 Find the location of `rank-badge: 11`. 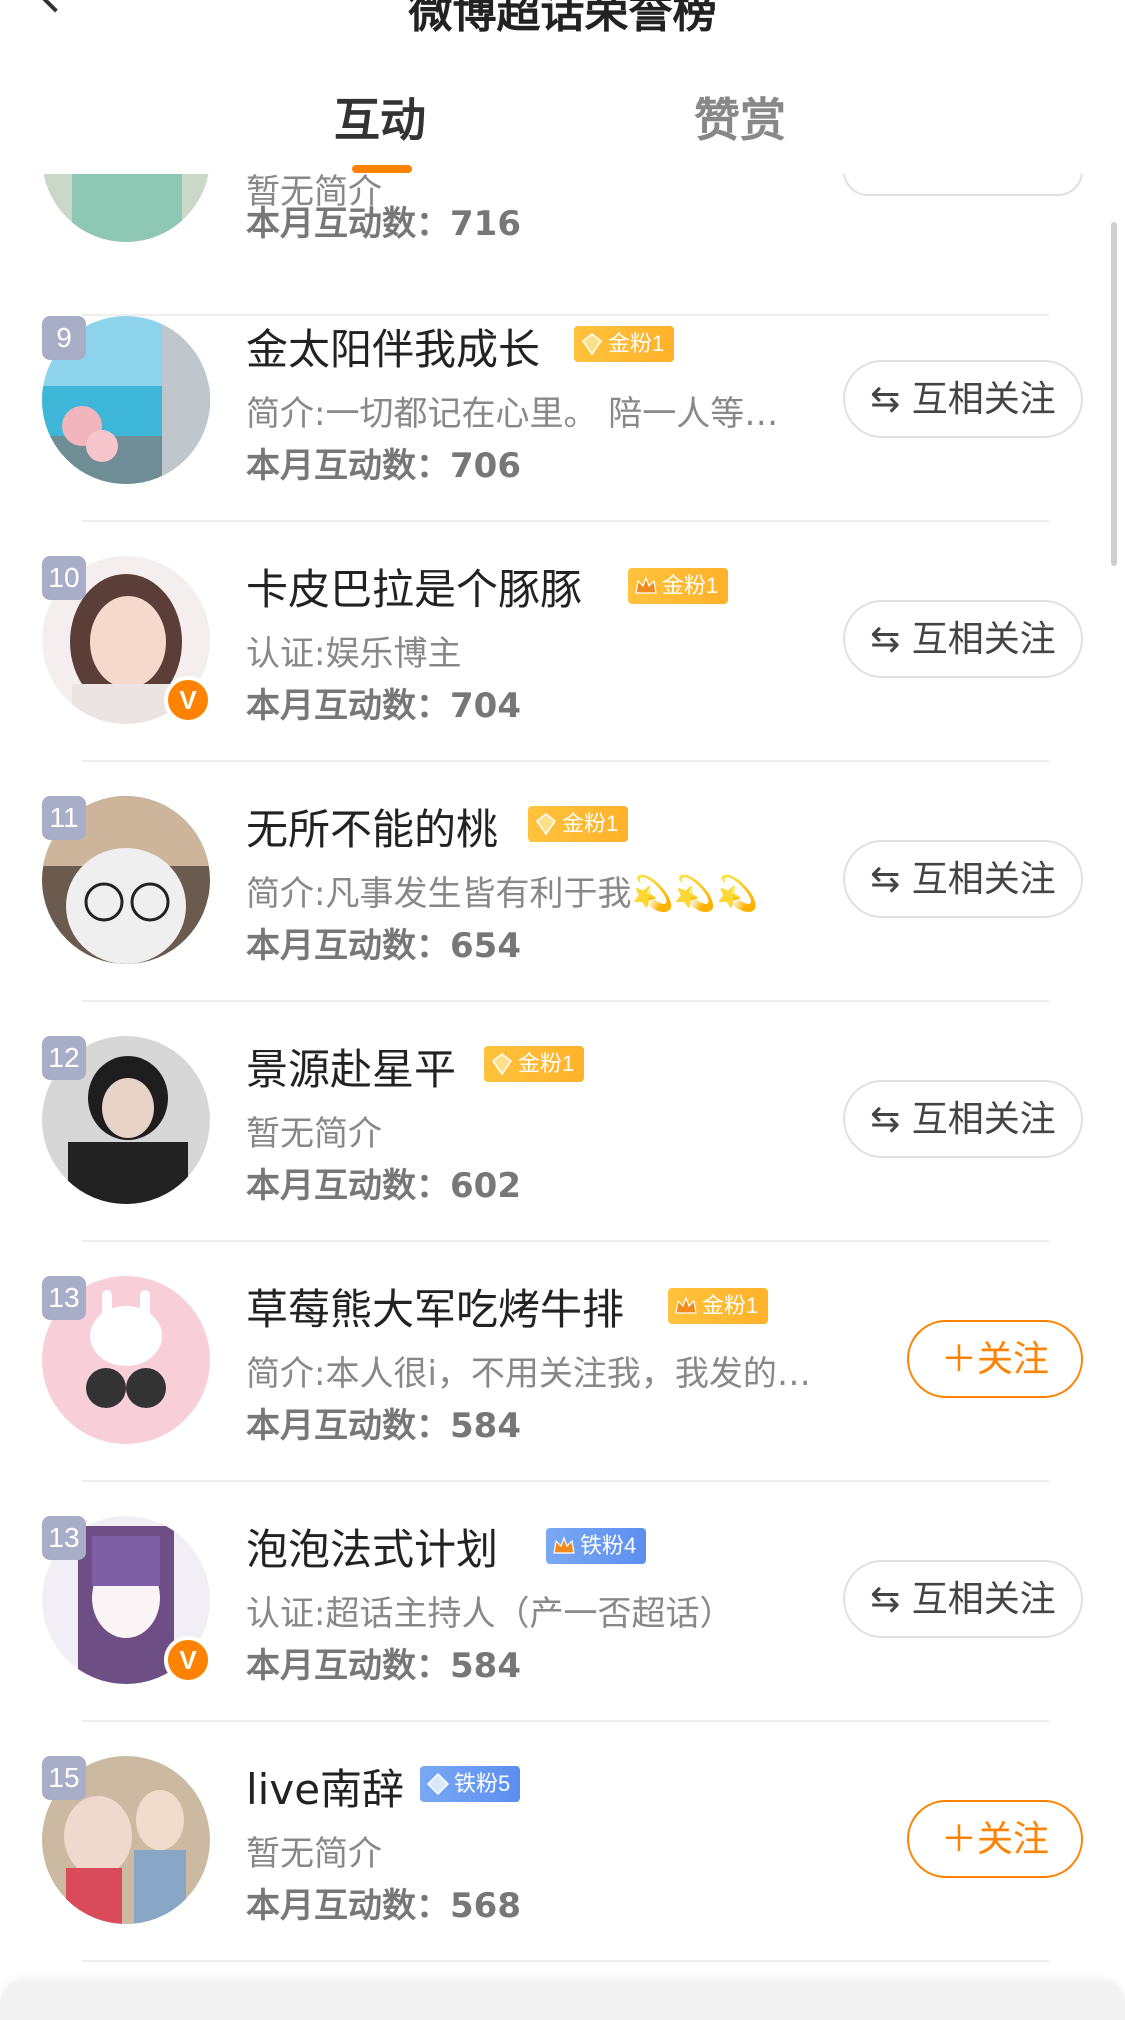

rank-badge: 11 is located at coordinates (64, 818).